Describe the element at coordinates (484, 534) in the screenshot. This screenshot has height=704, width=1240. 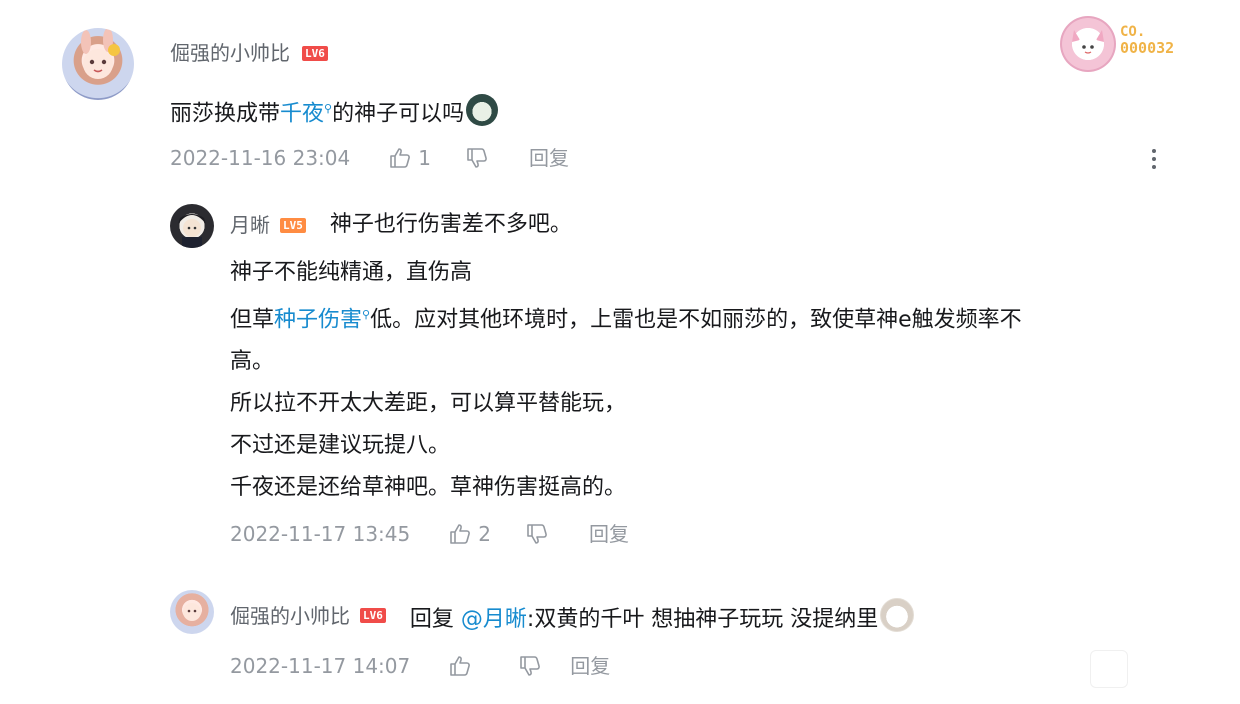
I see `like-count: 2` at that location.